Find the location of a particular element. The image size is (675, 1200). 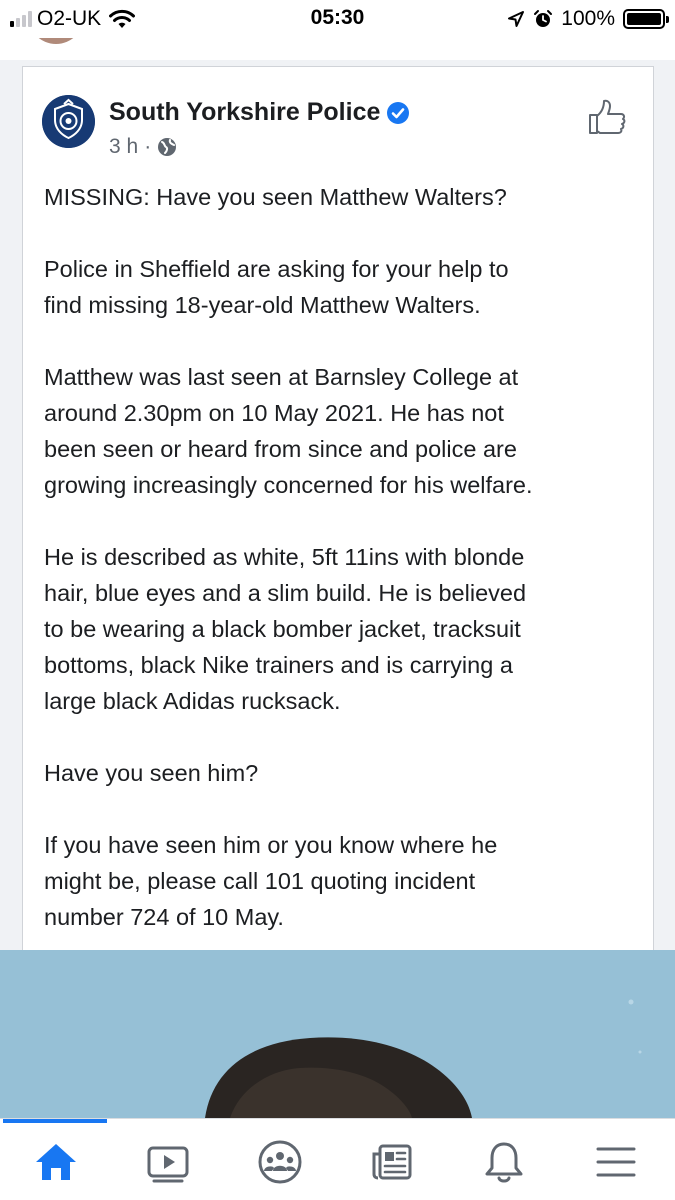

tab-groups is located at coordinates (280, 1162).